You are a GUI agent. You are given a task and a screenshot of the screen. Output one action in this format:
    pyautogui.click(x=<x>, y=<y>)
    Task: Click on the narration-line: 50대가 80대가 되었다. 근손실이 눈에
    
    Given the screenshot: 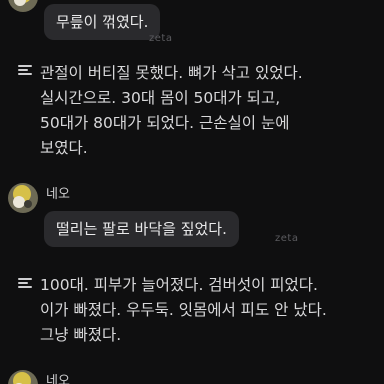 What is the action you would take?
    pyautogui.click(x=165, y=123)
    